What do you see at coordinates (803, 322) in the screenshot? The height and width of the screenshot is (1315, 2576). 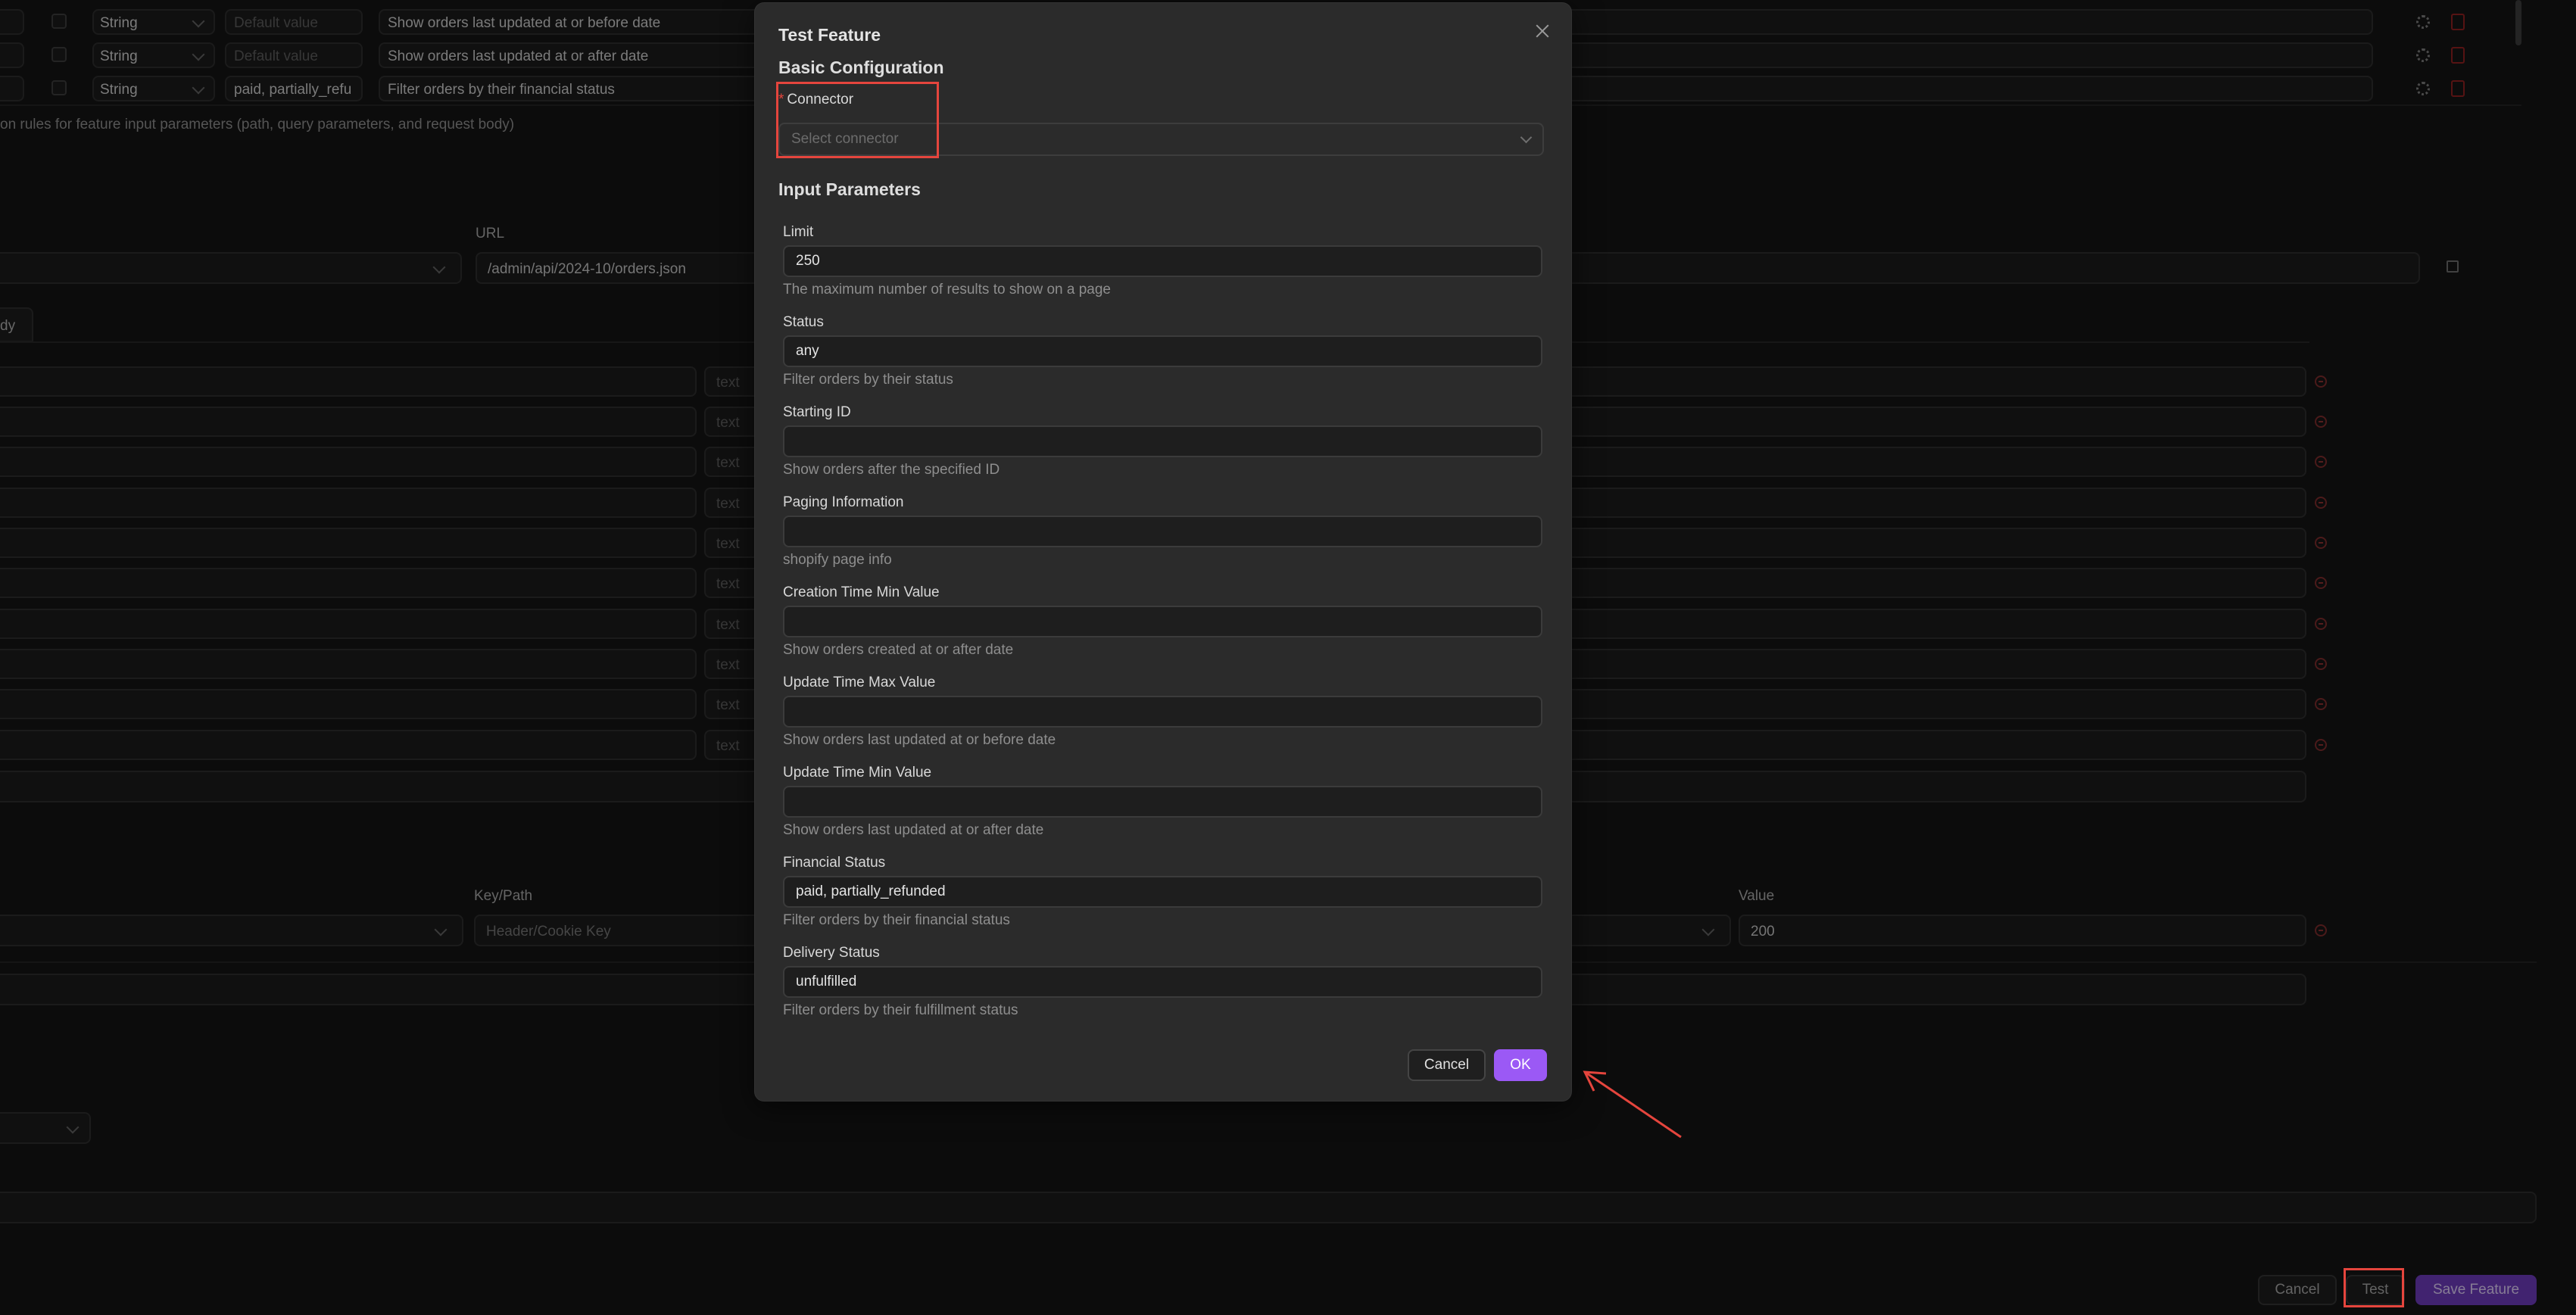 I see `field-label-status: Status` at bounding box center [803, 322].